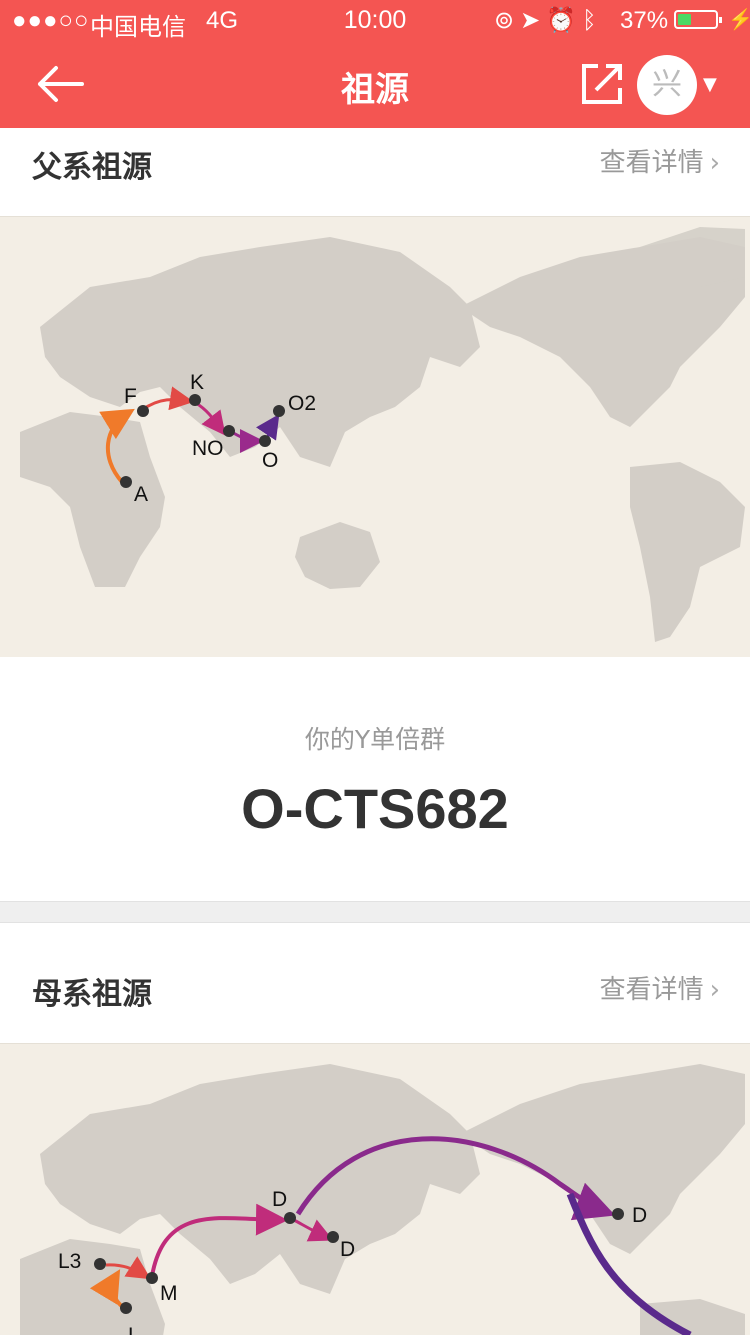 This screenshot has width=750, height=1335. What do you see at coordinates (126, 482) in the screenshot?
I see `map-point-a` at bounding box center [126, 482].